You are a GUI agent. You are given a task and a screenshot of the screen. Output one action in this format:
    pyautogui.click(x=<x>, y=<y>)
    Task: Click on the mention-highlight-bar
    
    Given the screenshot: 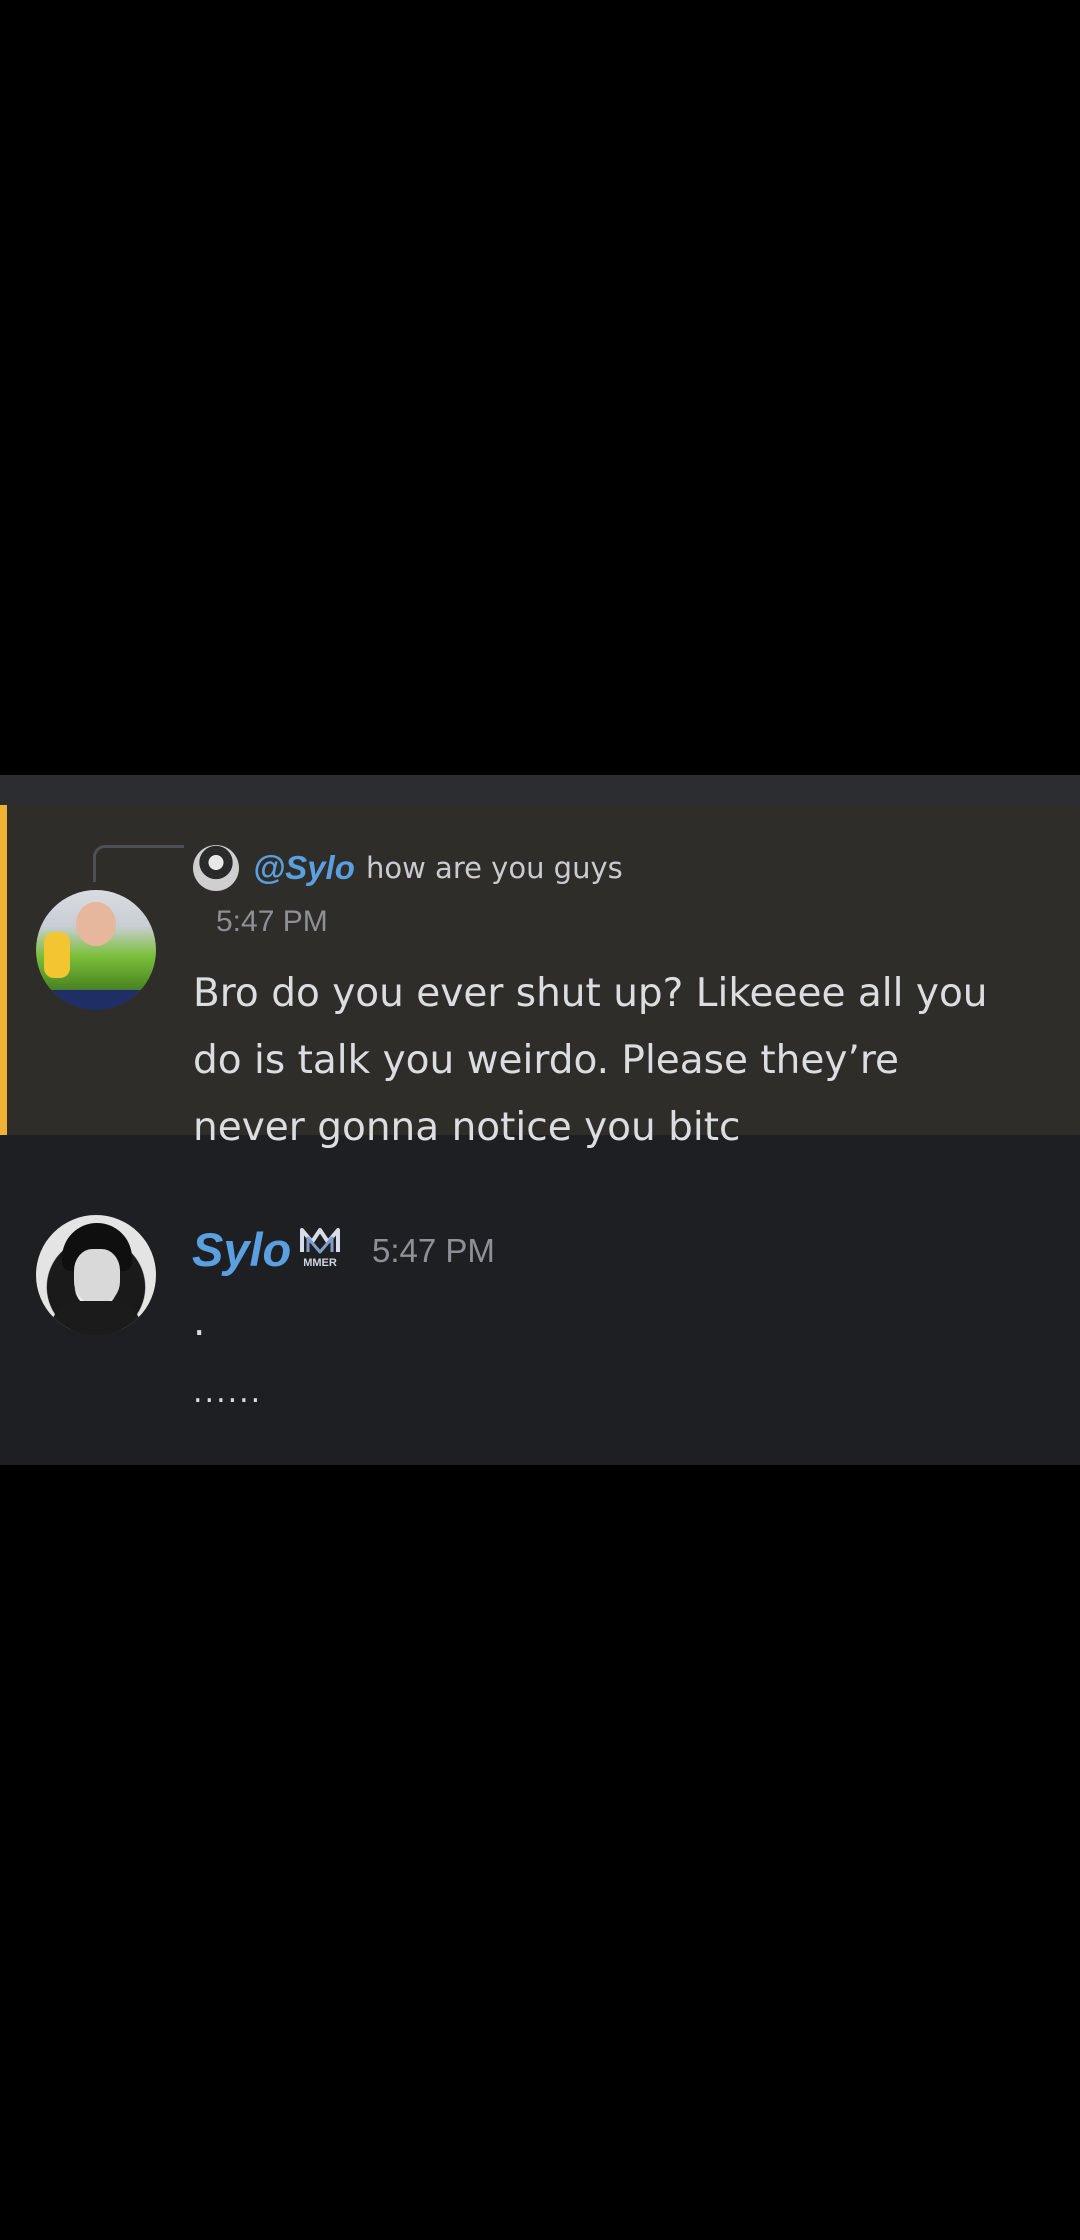 What is the action you would take?
    pyautogui.click(x=3, y=970)
    